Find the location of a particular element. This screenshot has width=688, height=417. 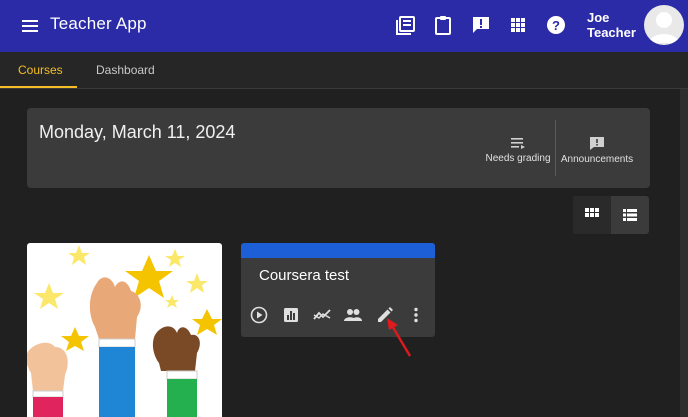

play-icon is located at coordinates (259, 315).